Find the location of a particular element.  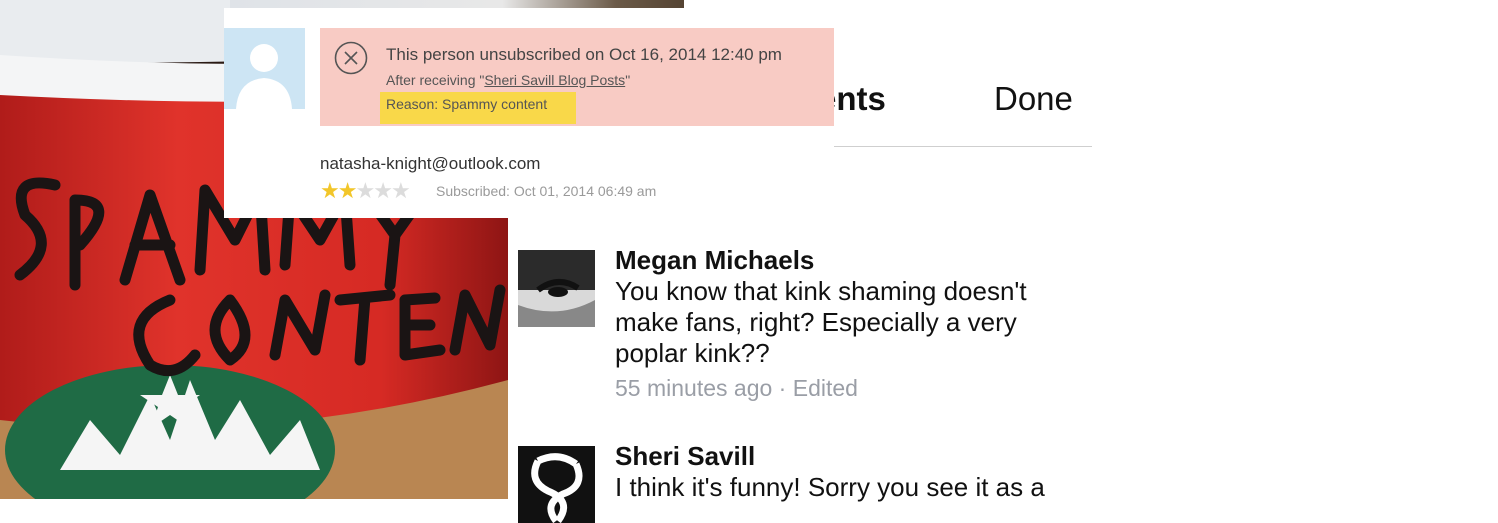

member-rating: ★★★★★ is located at coordinates (365, 190).